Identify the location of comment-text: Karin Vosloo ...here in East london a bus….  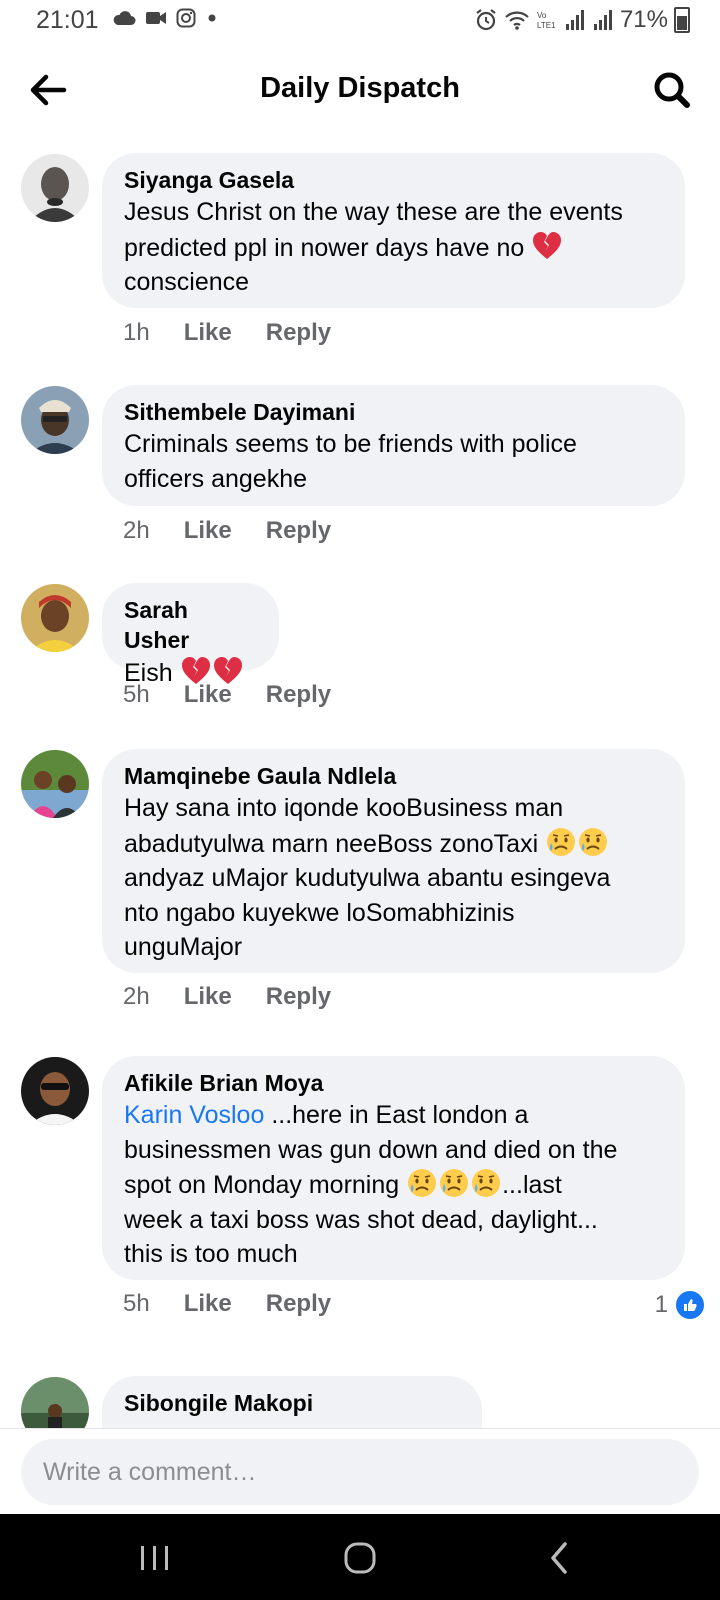
(371, 1184).